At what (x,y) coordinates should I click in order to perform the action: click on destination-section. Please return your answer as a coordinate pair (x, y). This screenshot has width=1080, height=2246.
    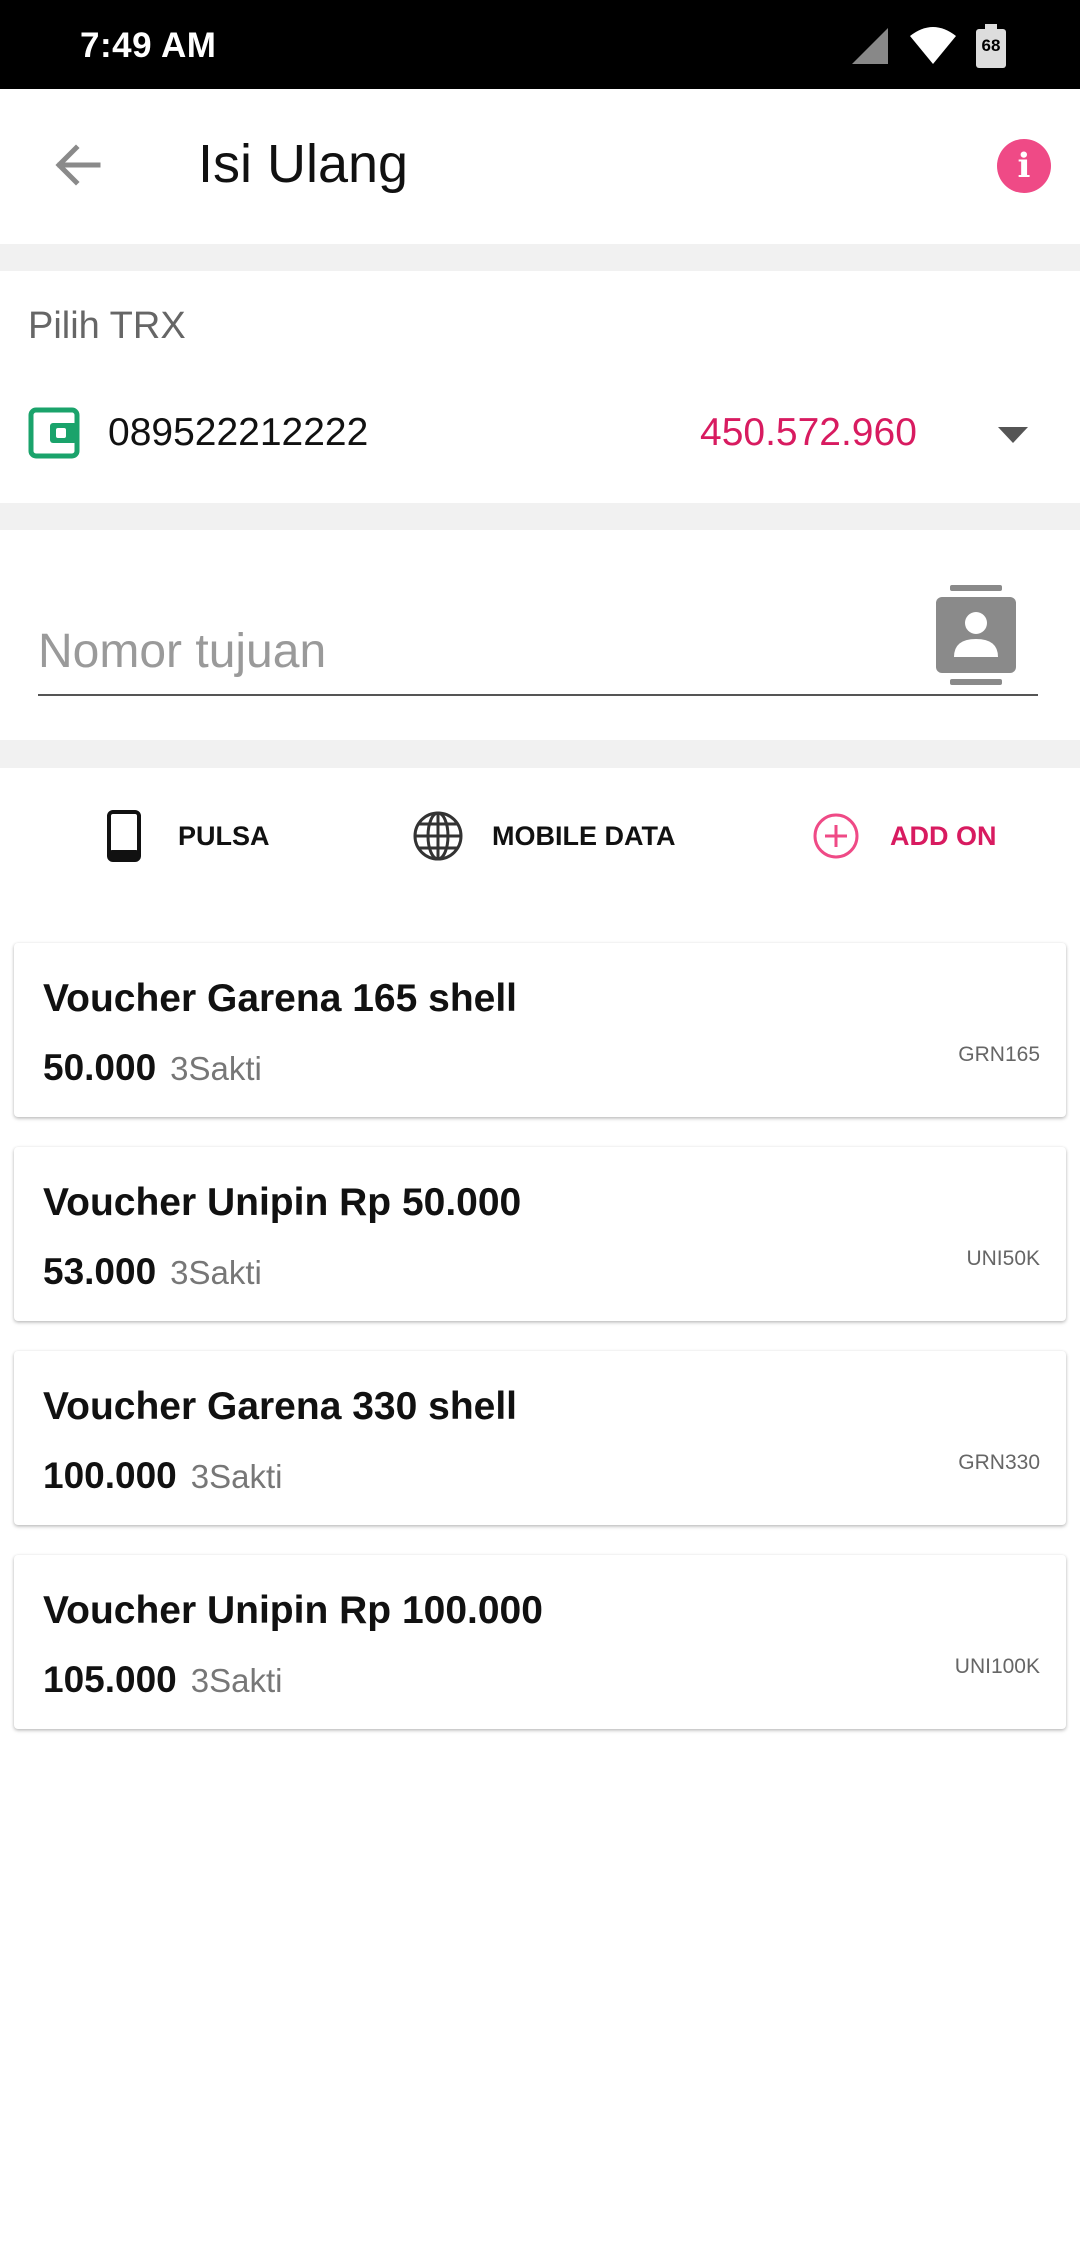
    Looking at the image, I should click on (540, 635).